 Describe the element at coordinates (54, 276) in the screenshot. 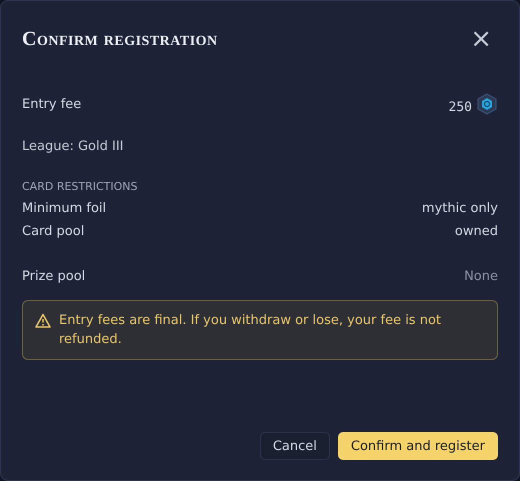

I see `prize-pool-label: Prize pool` at that location.